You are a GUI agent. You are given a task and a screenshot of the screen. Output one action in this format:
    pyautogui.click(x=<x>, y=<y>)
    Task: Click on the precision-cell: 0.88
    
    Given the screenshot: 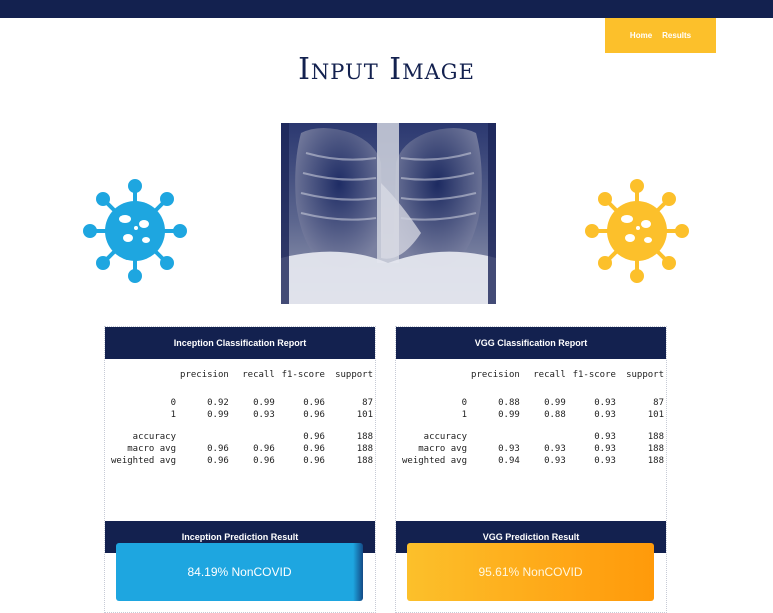 What is the action you would take?
    pyautogui.click(x=509, y=403)
    